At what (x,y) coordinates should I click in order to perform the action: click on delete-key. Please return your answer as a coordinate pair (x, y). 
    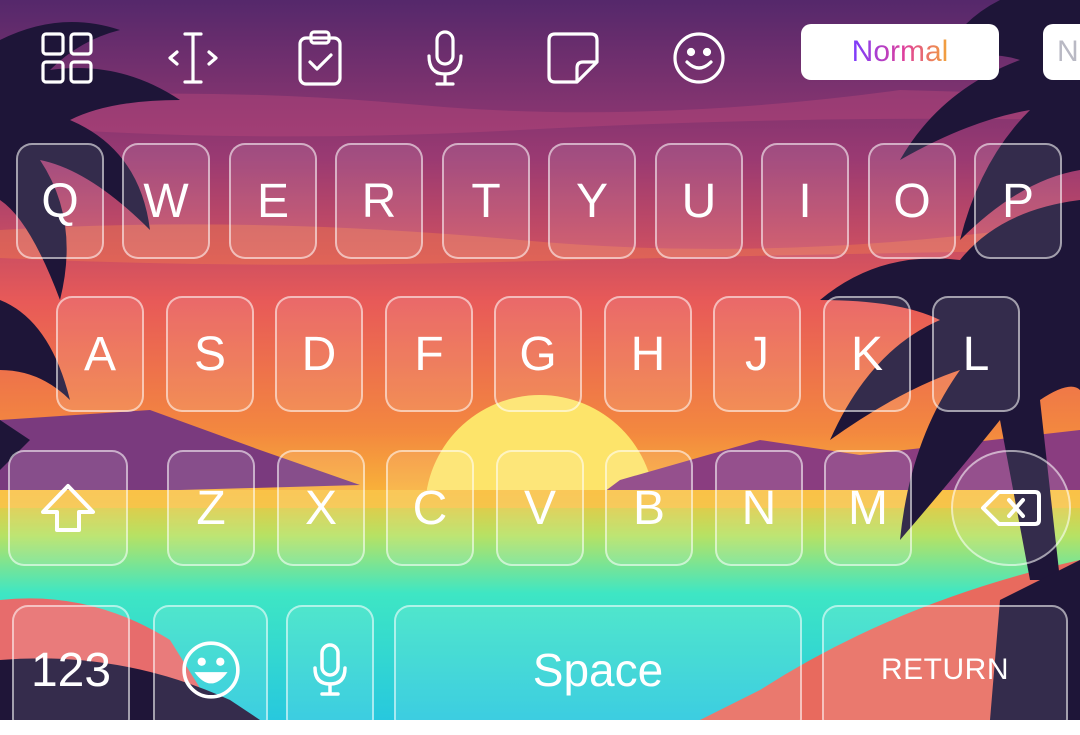
    Looking at the image, I should click on (1011, 508).